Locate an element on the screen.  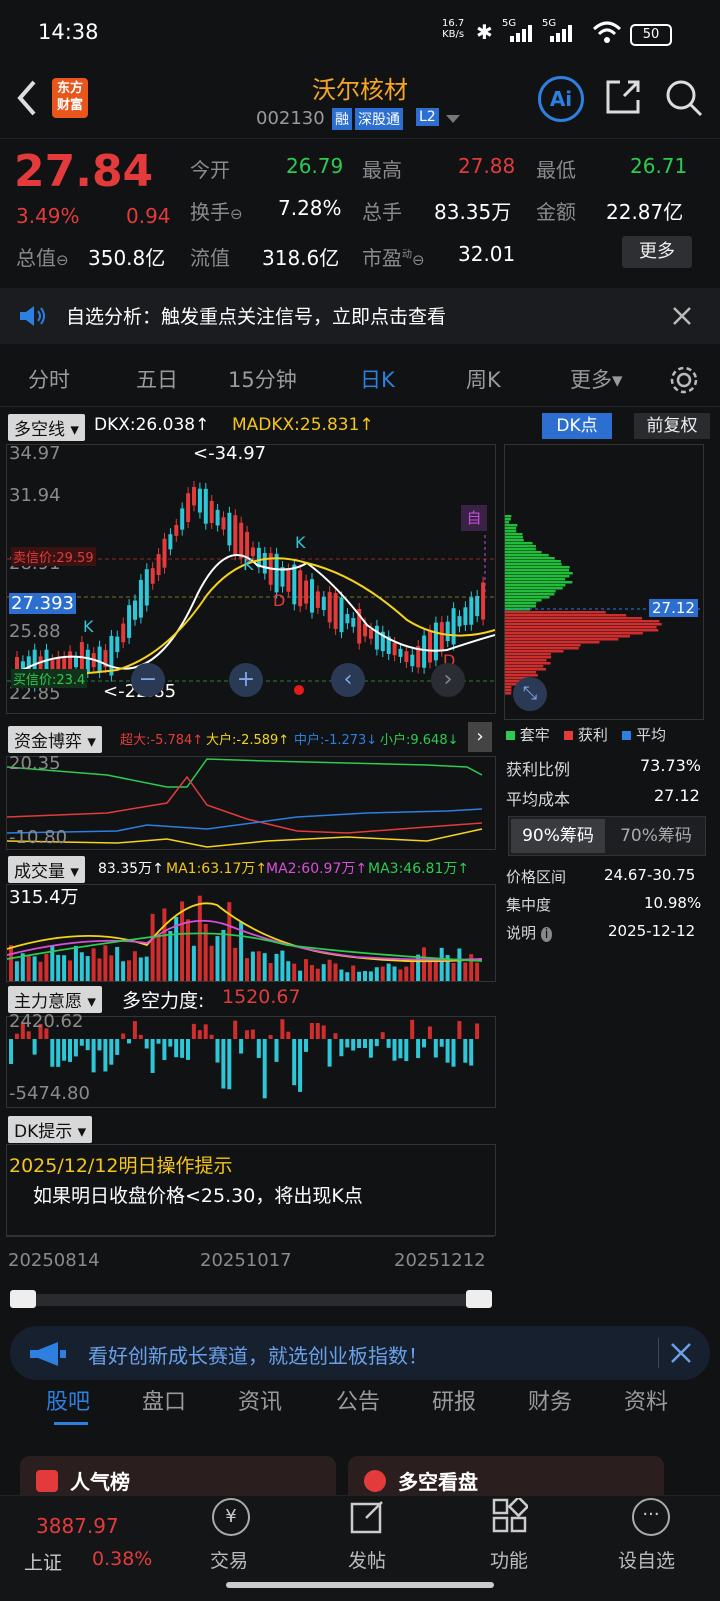
clock: 14:38 is located at coordinates (68, 32).